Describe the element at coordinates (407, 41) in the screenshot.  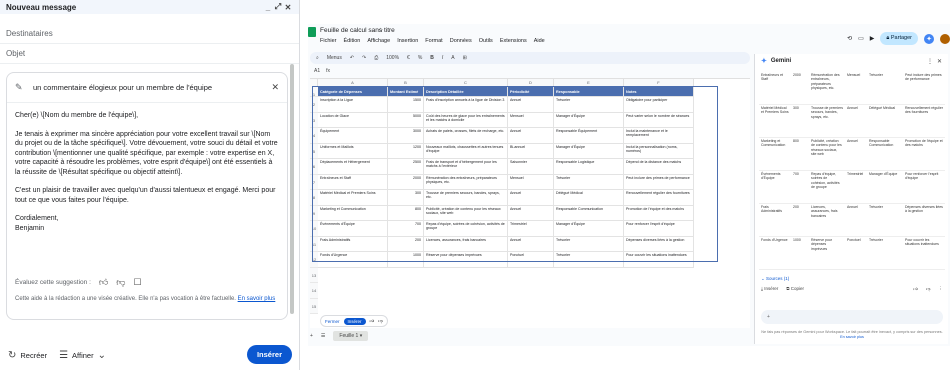
I see `menu-item: Insertion` at that location.